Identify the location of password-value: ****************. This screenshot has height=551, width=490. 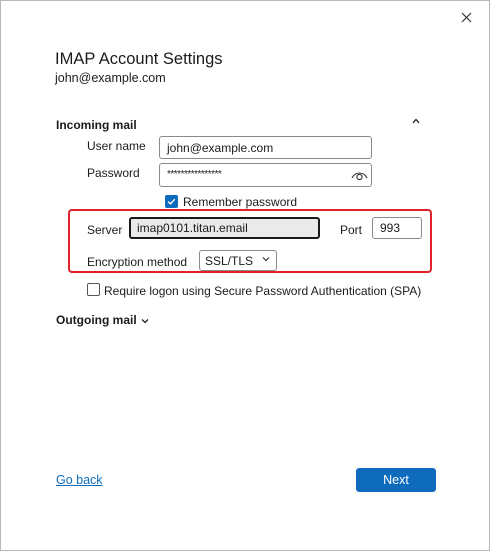
(194, 174).